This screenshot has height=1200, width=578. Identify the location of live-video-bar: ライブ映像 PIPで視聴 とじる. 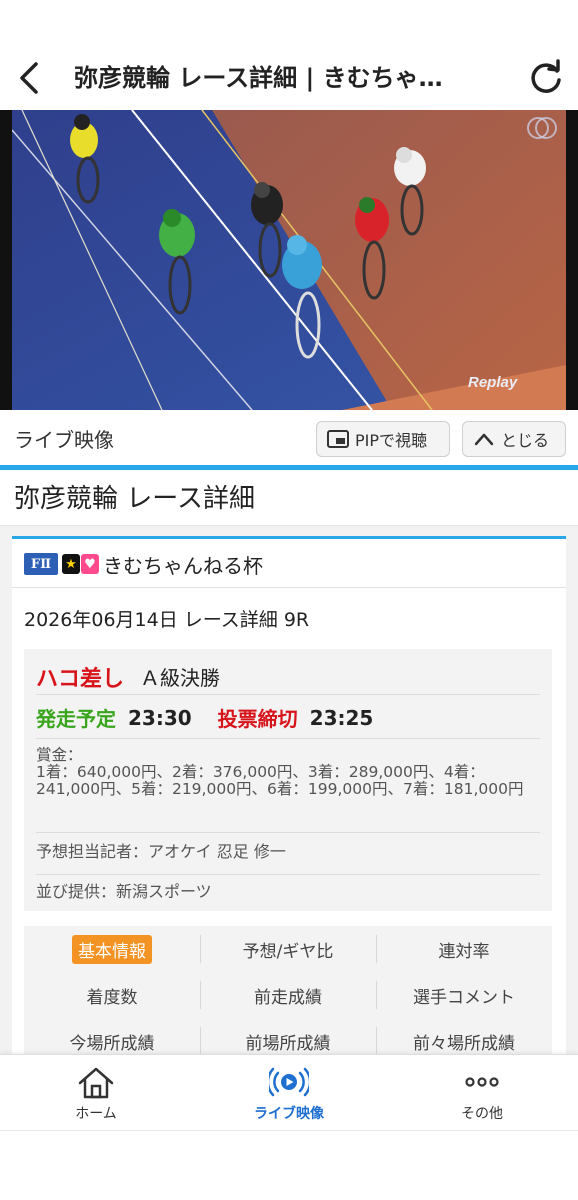
(289, 438).